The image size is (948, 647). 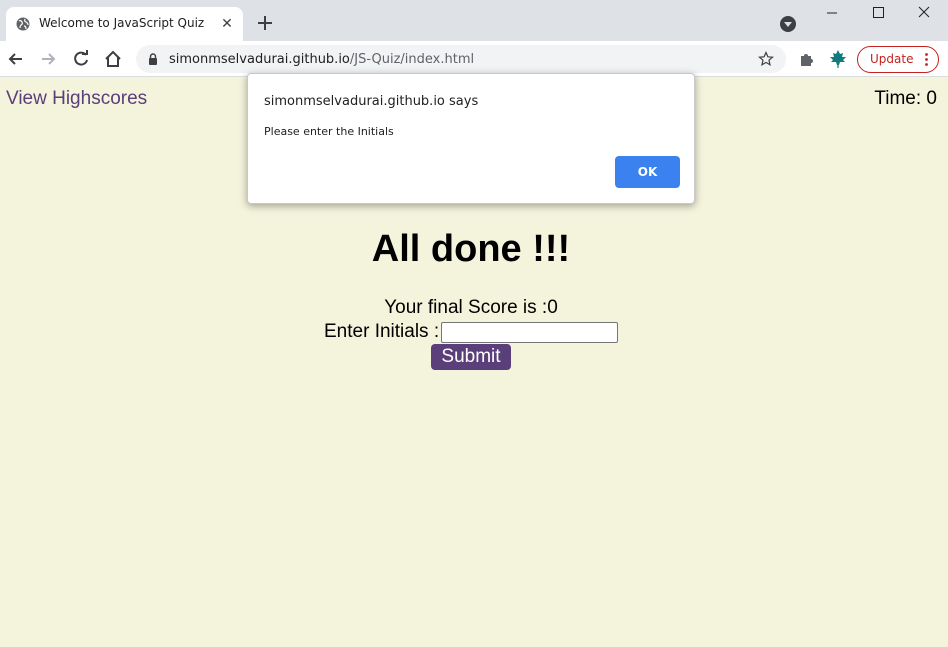 I want to click on maximize-icon, so click(x=878, y=14).